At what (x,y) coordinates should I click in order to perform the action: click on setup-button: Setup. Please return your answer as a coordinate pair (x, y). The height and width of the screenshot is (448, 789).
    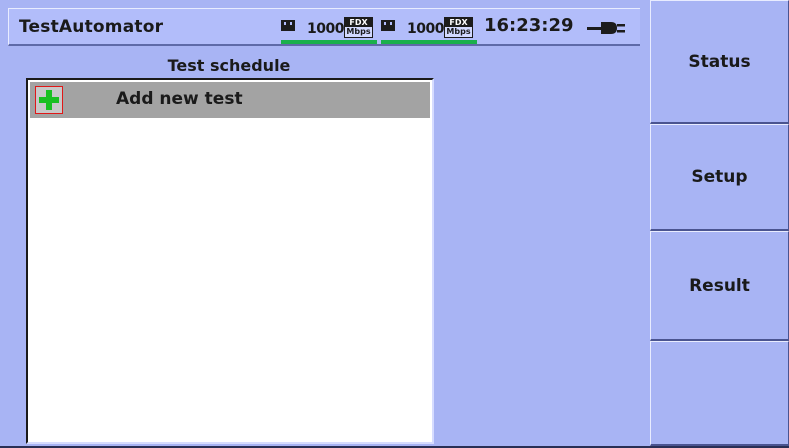
    Looking at the image, I should click on (719, 177).